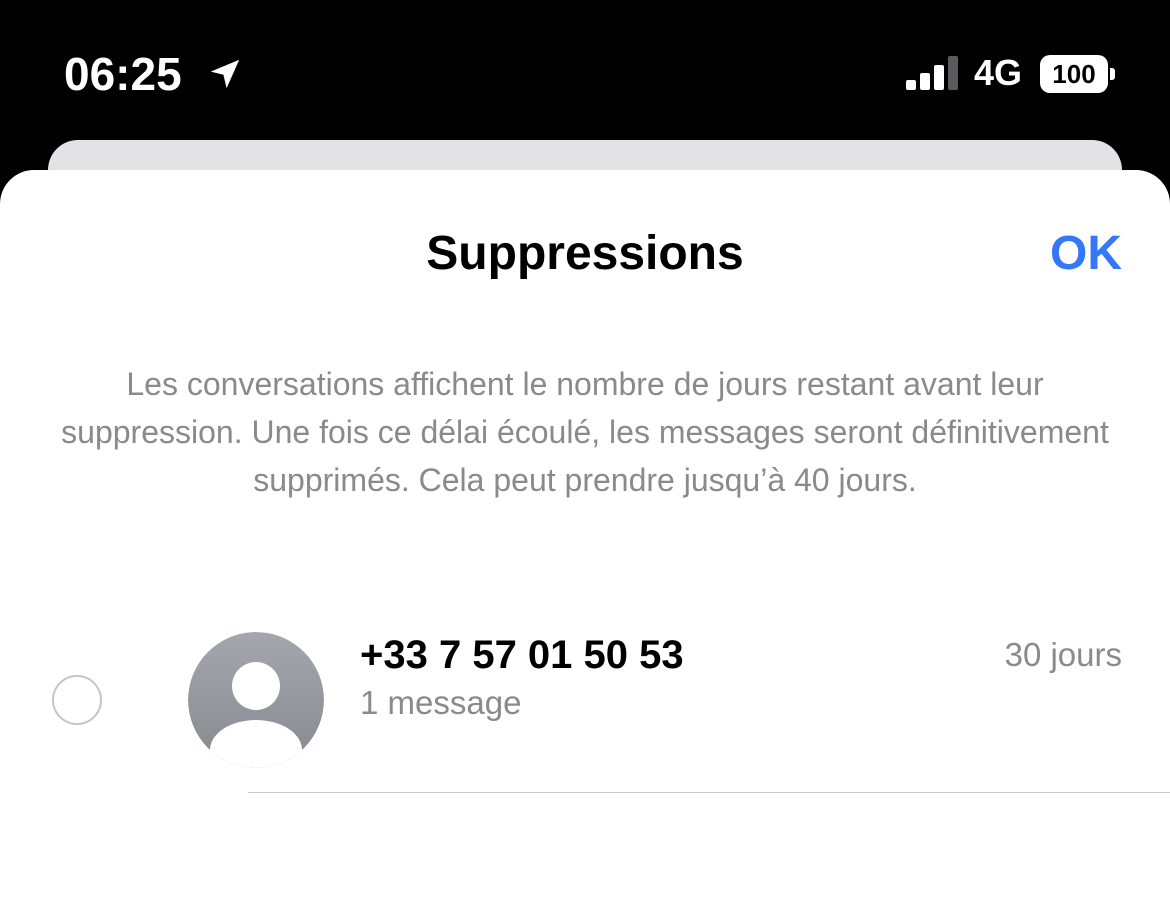  What do you see at coordinates (585, 253) in the screenshot?
I see `sheet-title: Suppressions` at bounding box center [585, 253].